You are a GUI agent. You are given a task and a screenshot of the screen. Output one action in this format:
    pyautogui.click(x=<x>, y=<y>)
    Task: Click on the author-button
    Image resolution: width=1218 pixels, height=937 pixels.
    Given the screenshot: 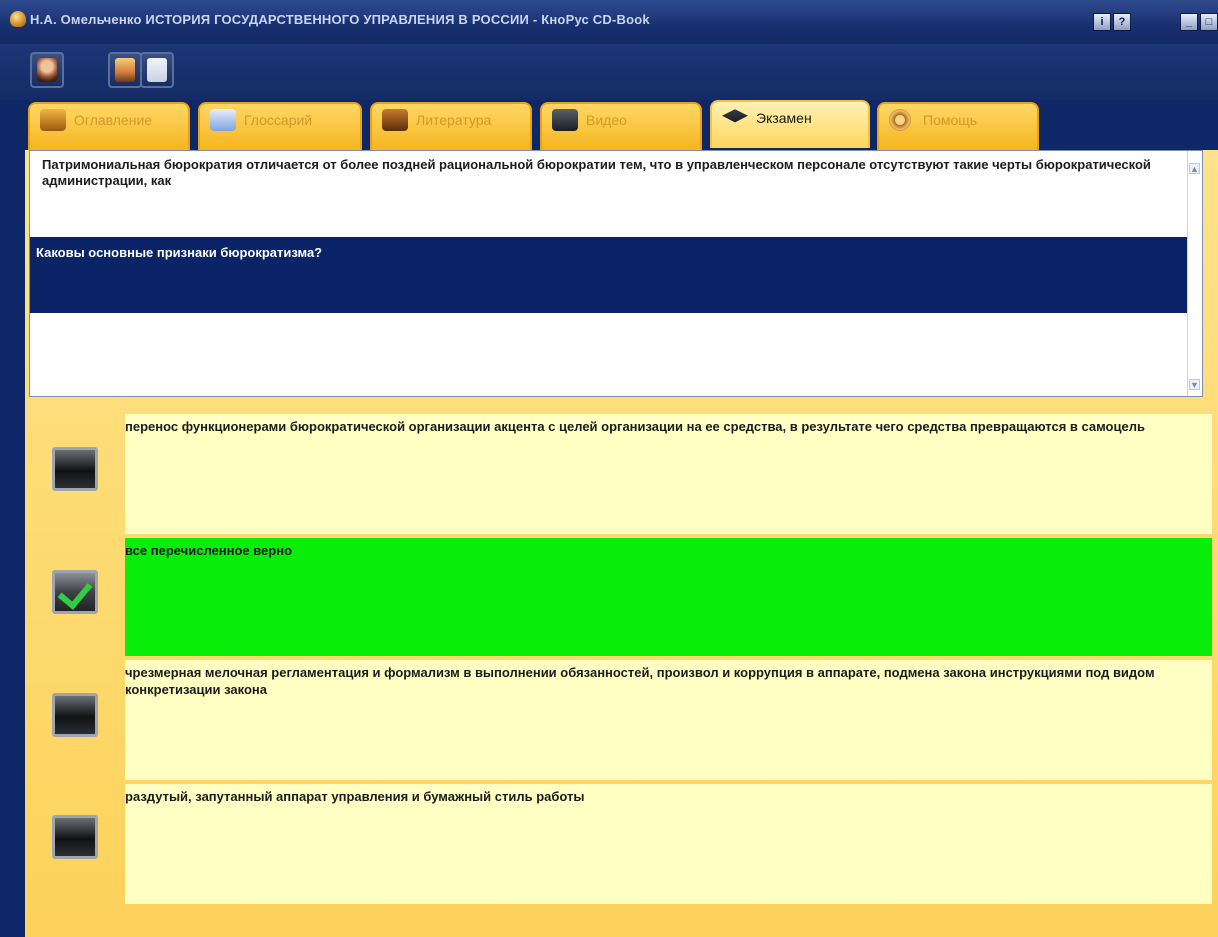 What is the action you would take?
    pyautogui.click(x=47, y=70)
    